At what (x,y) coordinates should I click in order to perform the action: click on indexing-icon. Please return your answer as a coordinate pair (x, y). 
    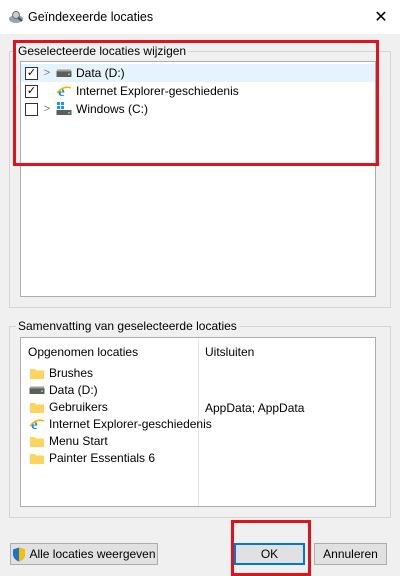
    Looking at the image, I should click on (16, 17).